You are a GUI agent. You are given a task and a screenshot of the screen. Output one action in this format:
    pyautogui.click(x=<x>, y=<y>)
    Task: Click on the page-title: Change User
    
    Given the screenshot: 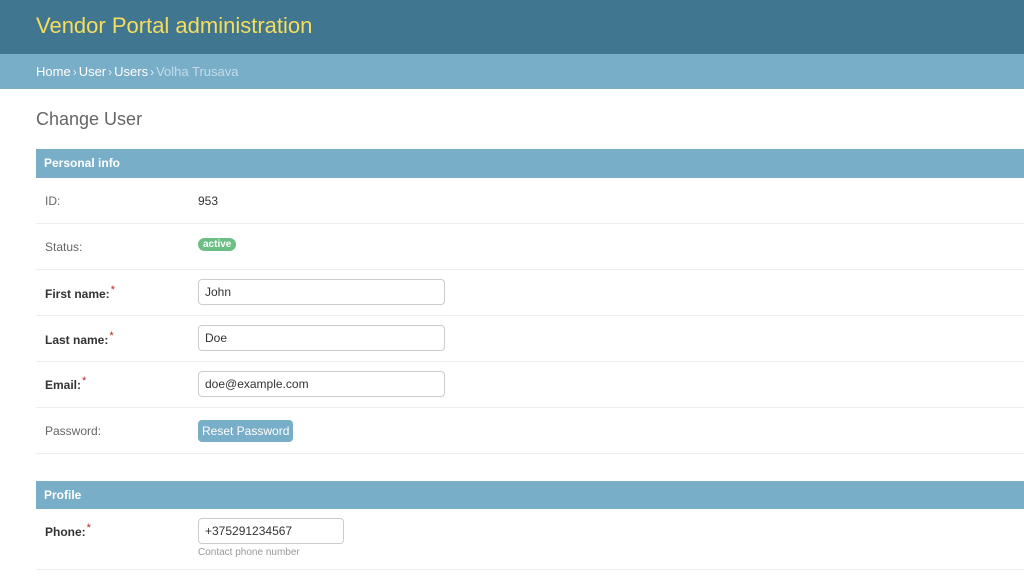 What is the action you would take?
    pyautogui.click(x=89, y=119)
    